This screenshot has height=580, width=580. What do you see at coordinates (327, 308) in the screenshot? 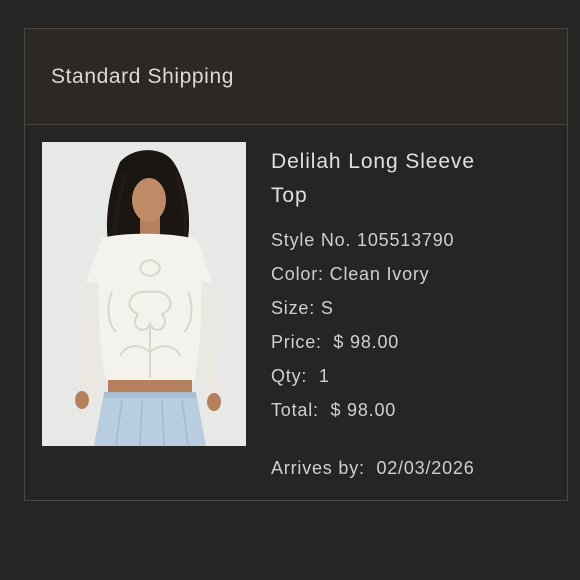
I see `size-value: S` at bounding box center [327, 308].